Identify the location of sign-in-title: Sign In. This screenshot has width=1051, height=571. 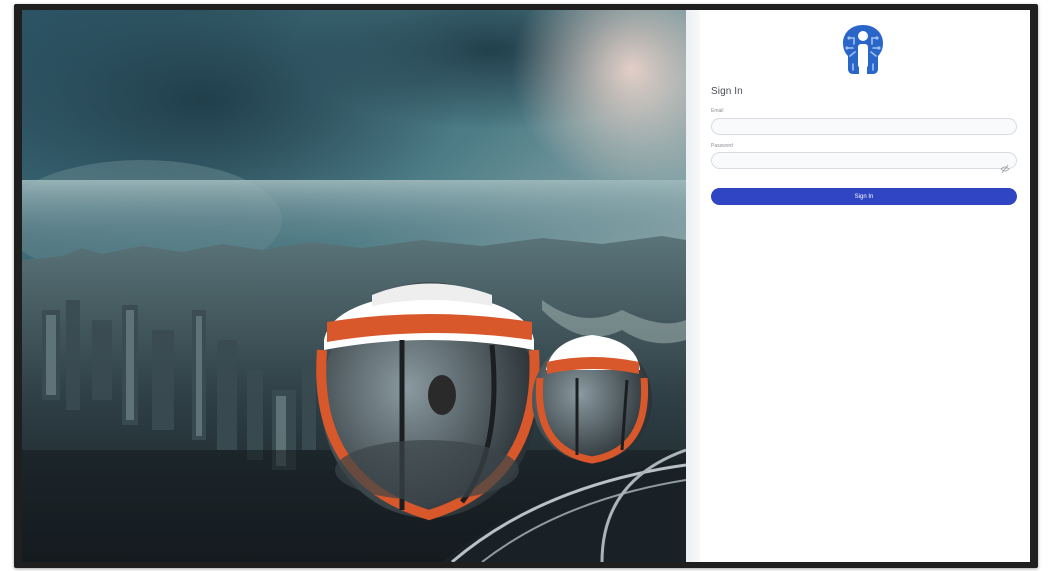
(727, 91).